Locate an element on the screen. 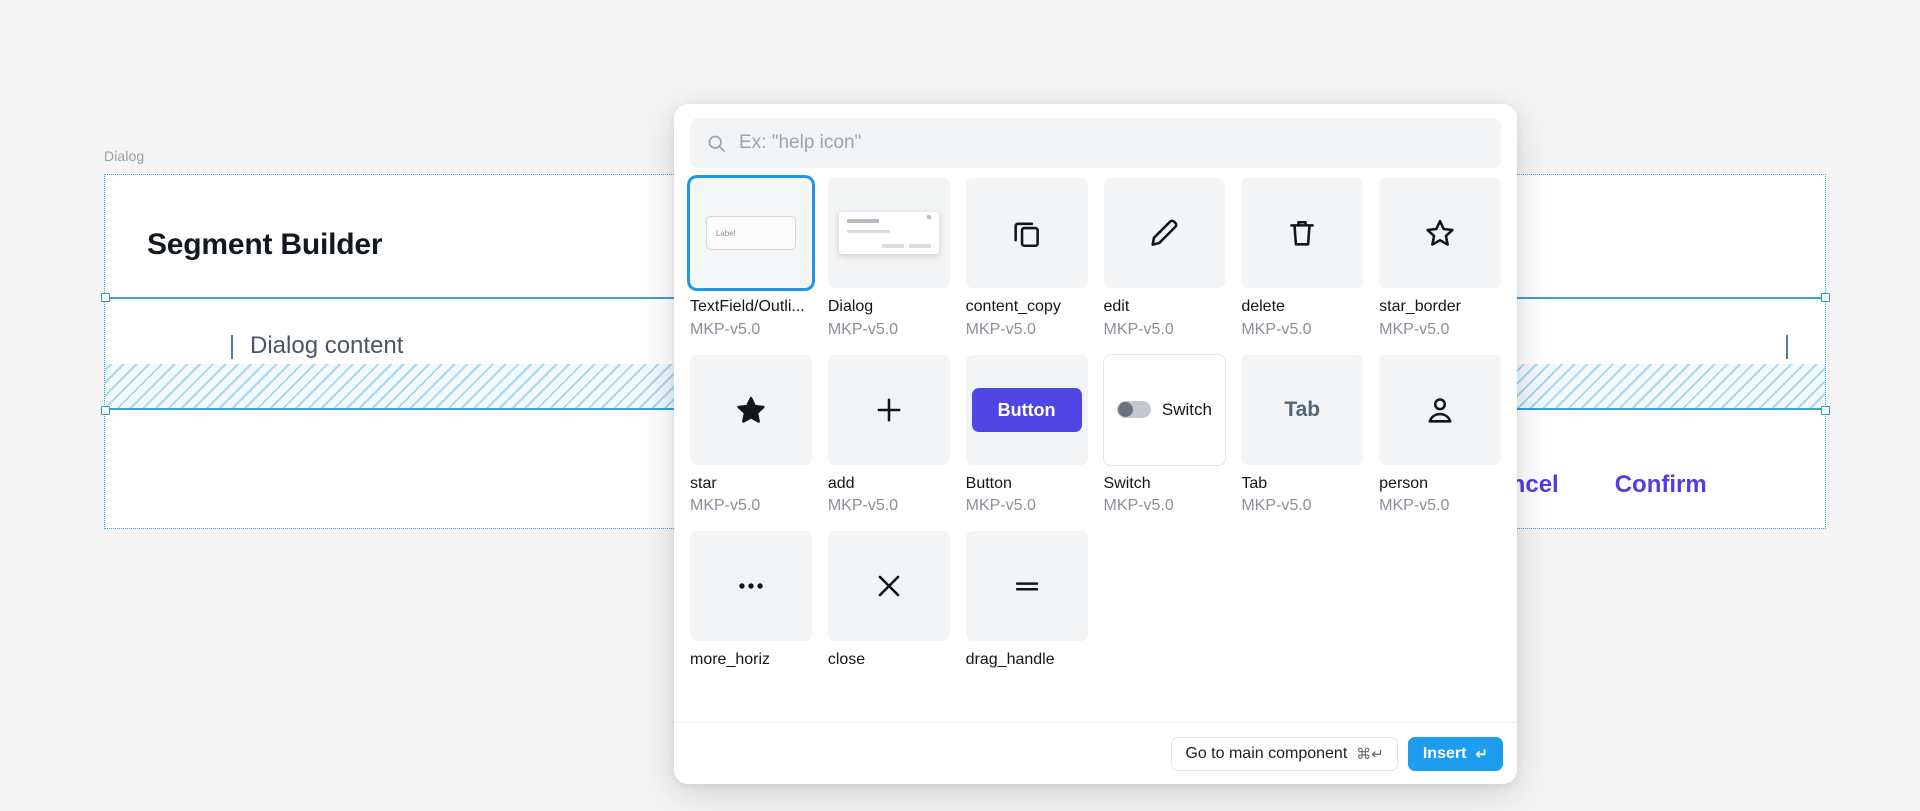 The image size is (1920, 811). component-item: Button Button MKP-v5.0 is located at coordinates (1026, 436).